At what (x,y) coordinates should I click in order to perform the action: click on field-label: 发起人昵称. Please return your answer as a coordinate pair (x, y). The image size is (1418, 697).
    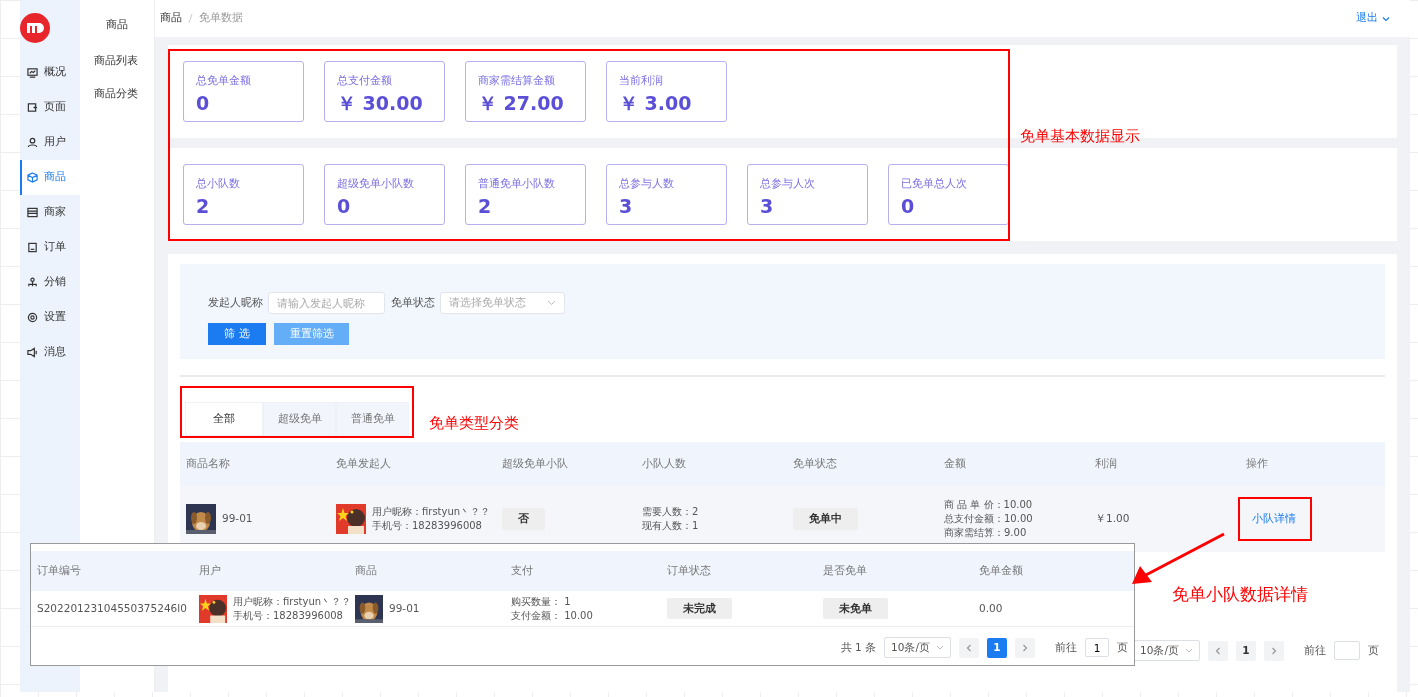
    Looking at the image, I should click on (235, 302).